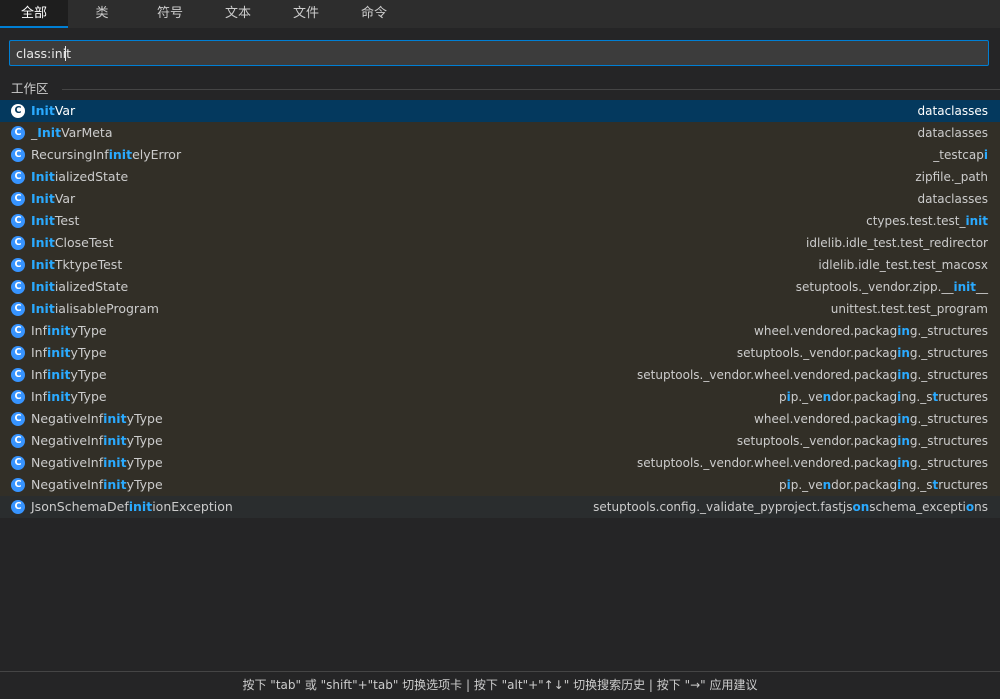 The image size is (1000, 699). I want to click on text-segment: setuptools._vendor.zipp.__, so click(874, 287).